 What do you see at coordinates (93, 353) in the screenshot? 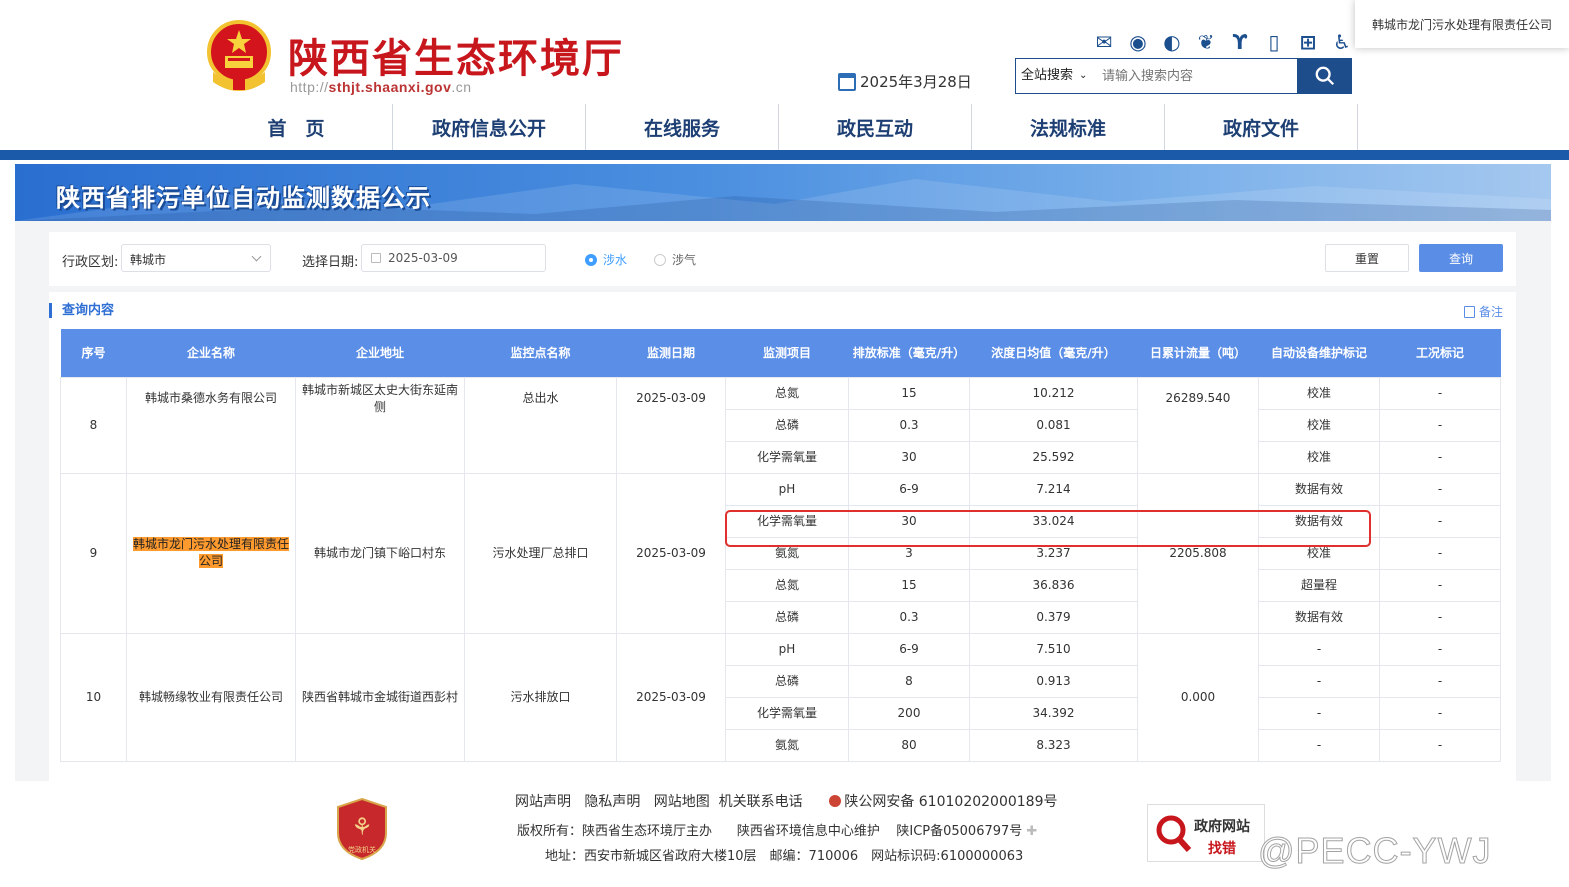
I see `col-header: 序号` at bounding box center [93, 353].